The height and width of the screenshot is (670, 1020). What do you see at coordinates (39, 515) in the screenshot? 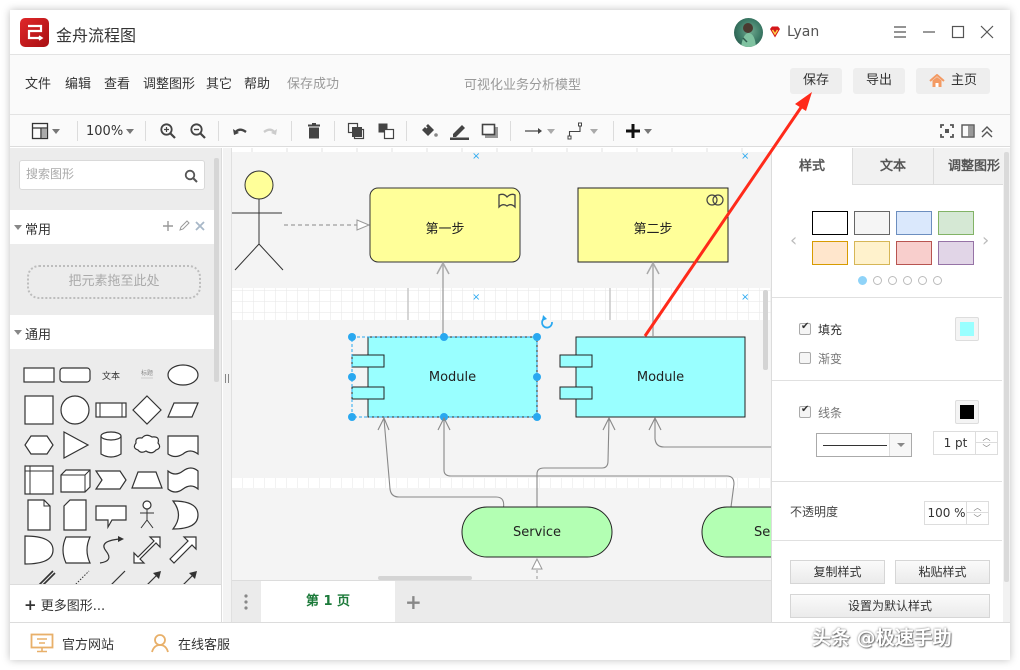
I see `note-shape` at bounding box center [39, 515].